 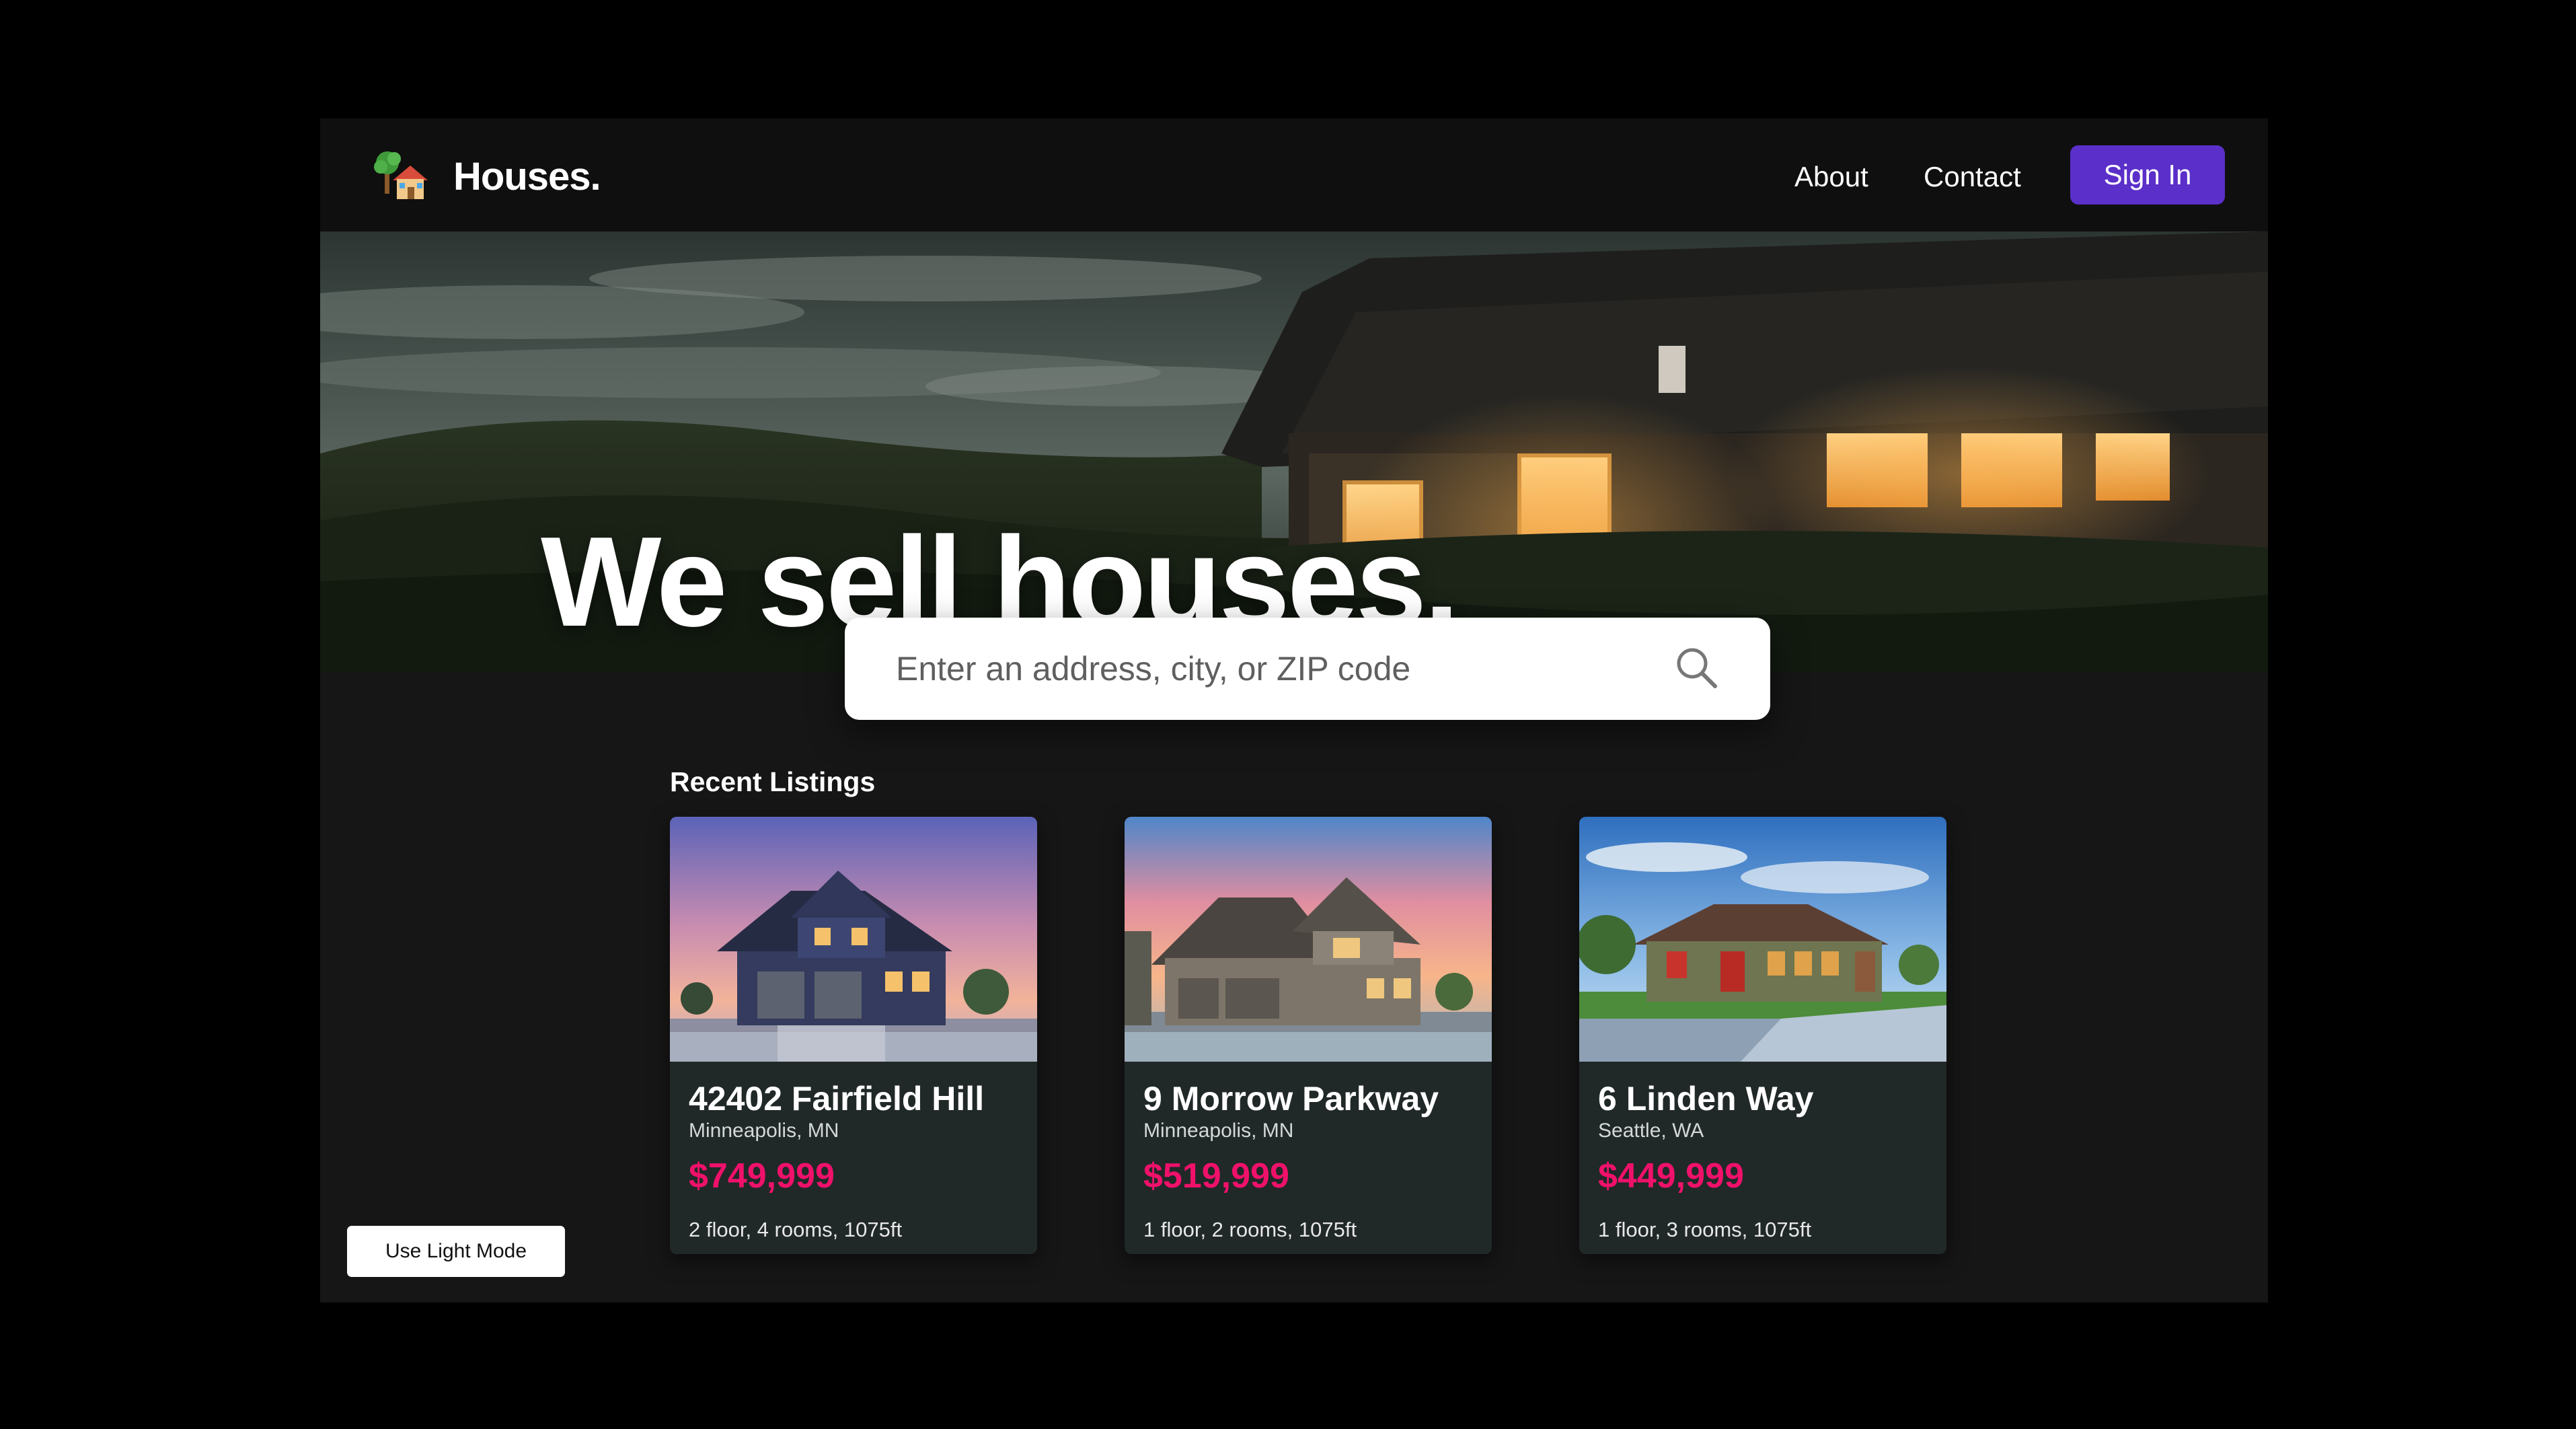 I want to click on recent-listings-heading: Recent Listings, so click(x=773, y=781).